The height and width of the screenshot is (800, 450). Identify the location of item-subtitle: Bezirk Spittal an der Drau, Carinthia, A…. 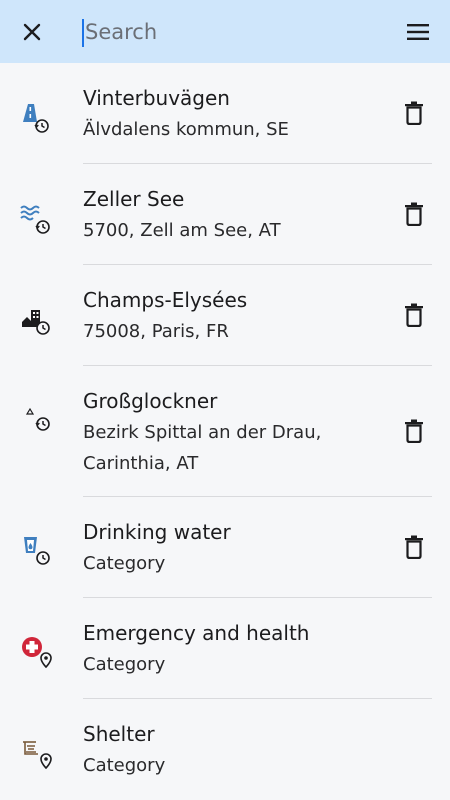
(202, 448).